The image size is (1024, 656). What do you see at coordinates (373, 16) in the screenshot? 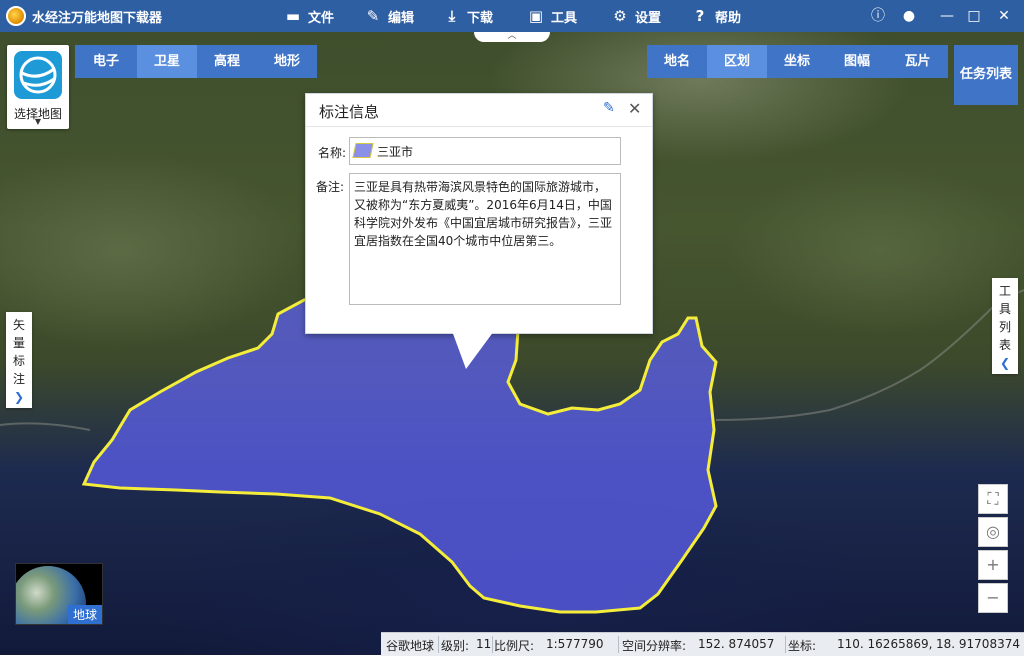
I see `edit-icon: ✎` at bounding box center [373, 16].